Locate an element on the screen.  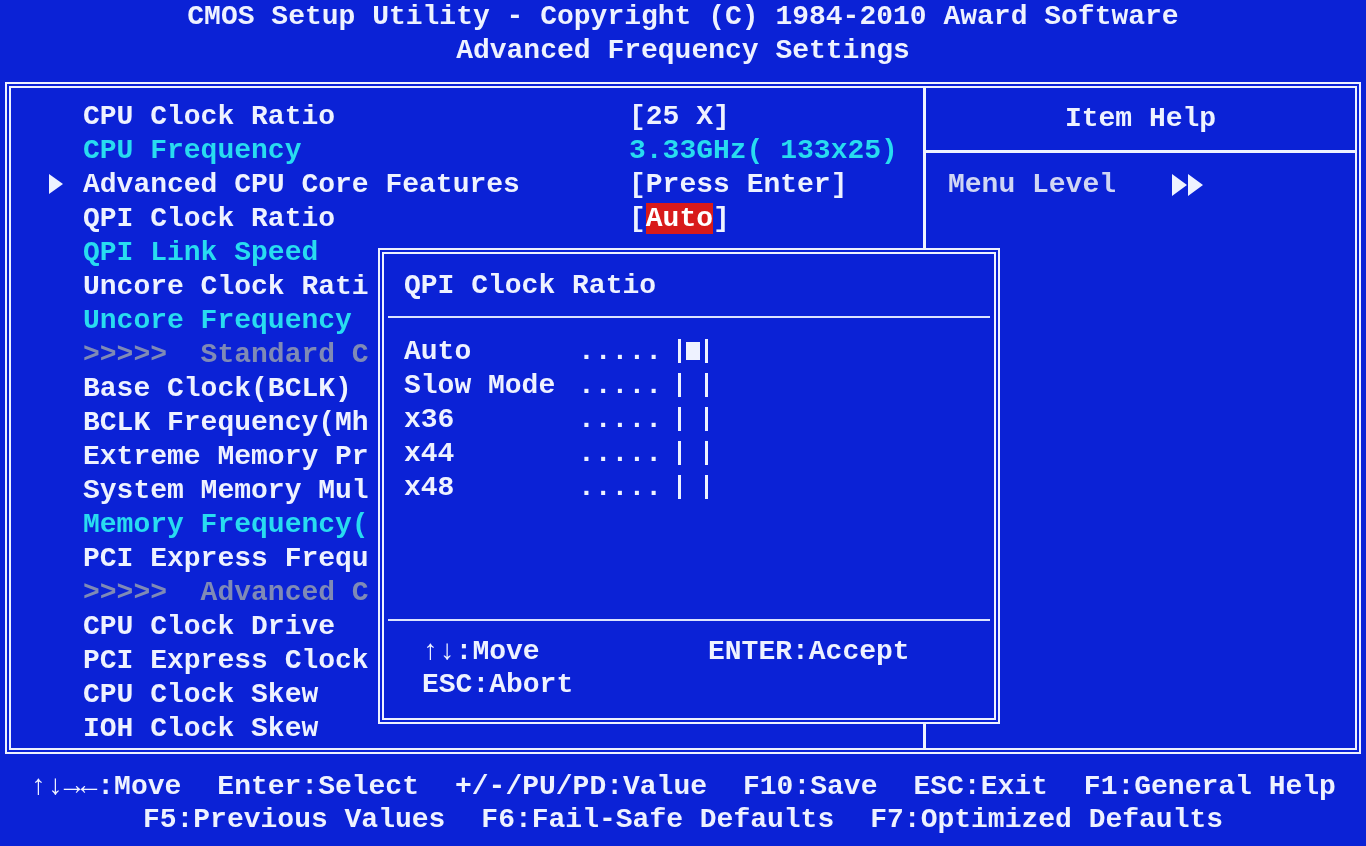
key-hint: F1:General Help is located at coordinates (1209, 786).